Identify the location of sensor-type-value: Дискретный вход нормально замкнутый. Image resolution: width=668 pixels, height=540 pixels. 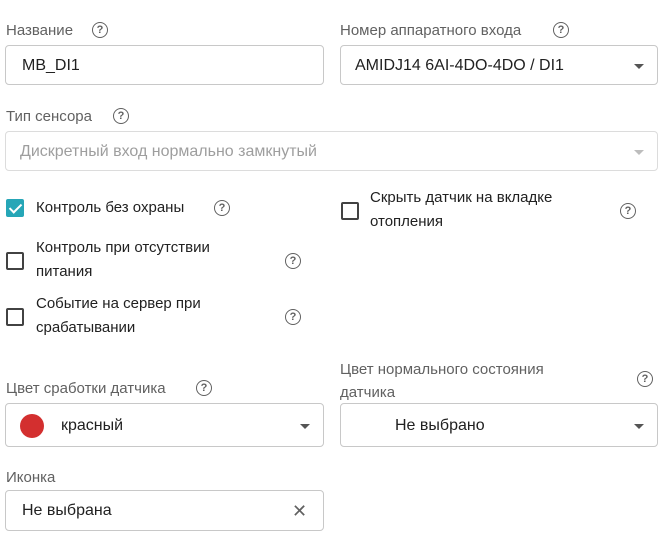
(168, 151).